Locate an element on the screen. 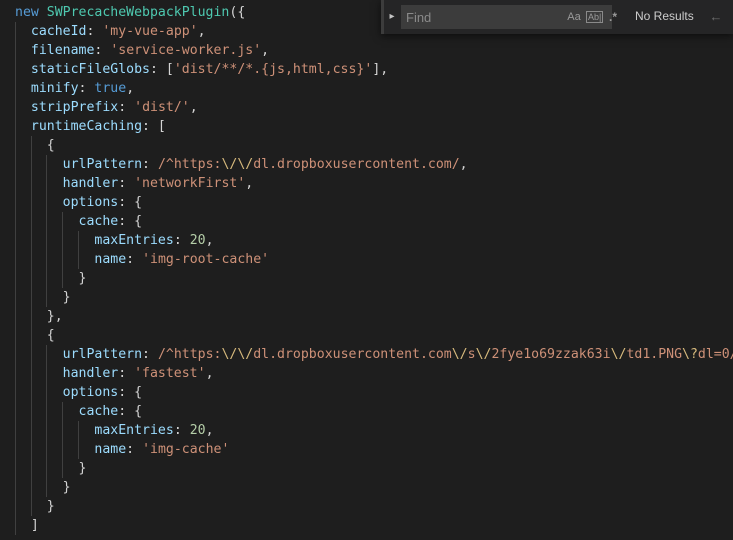 This screenshot has height=540, width=733. previous-match-arrow-icon: ← is located at coordinates (716, 17).